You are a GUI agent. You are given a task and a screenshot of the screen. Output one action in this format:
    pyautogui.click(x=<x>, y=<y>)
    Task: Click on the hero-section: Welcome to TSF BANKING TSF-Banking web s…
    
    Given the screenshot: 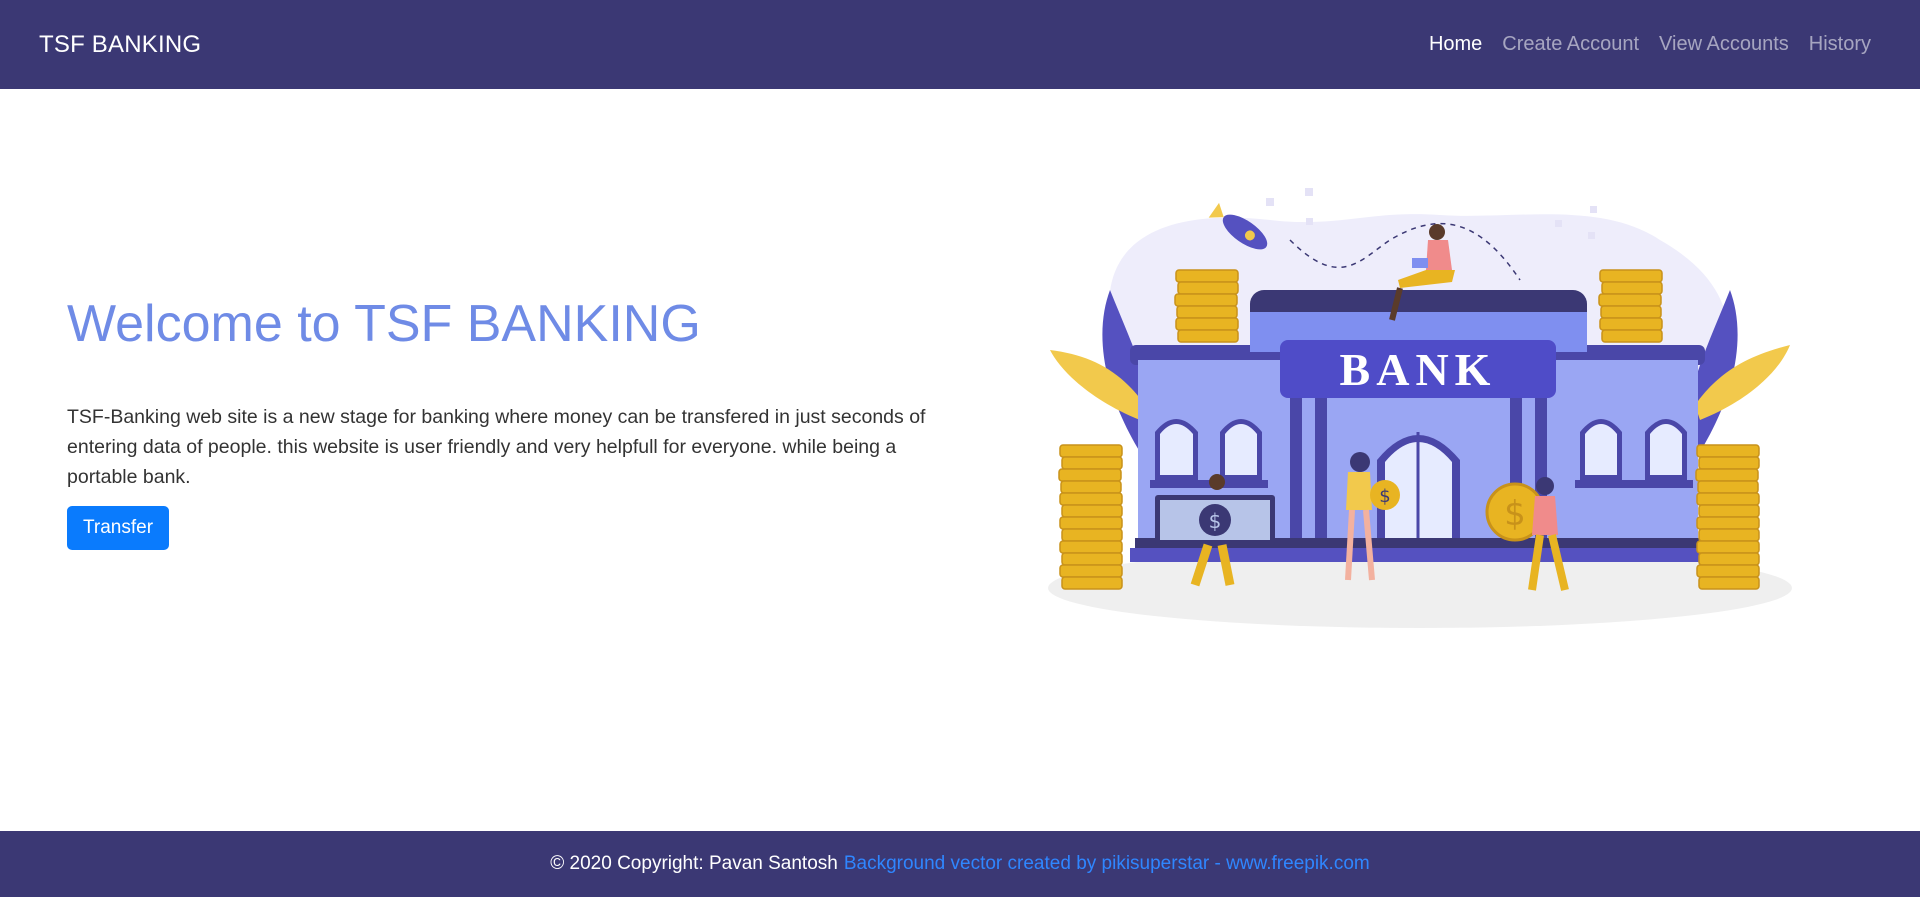 What is the action you would take?
    pyautogui.click(x=507, y=419)
    